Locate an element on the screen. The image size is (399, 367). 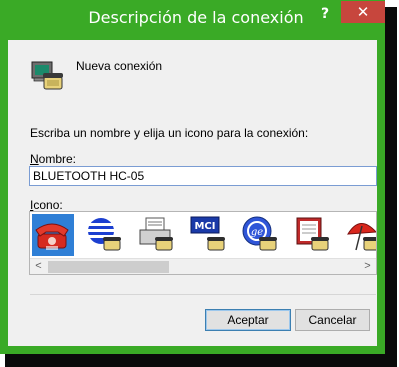
scroll-left-arrow: < is located at coordinates (38, 266).